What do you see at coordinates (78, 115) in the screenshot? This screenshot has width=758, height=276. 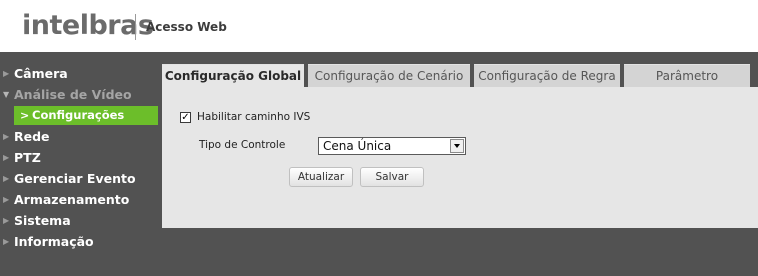 I see `sidebar-item-label: Configurações` at bounding box center [78, 115].